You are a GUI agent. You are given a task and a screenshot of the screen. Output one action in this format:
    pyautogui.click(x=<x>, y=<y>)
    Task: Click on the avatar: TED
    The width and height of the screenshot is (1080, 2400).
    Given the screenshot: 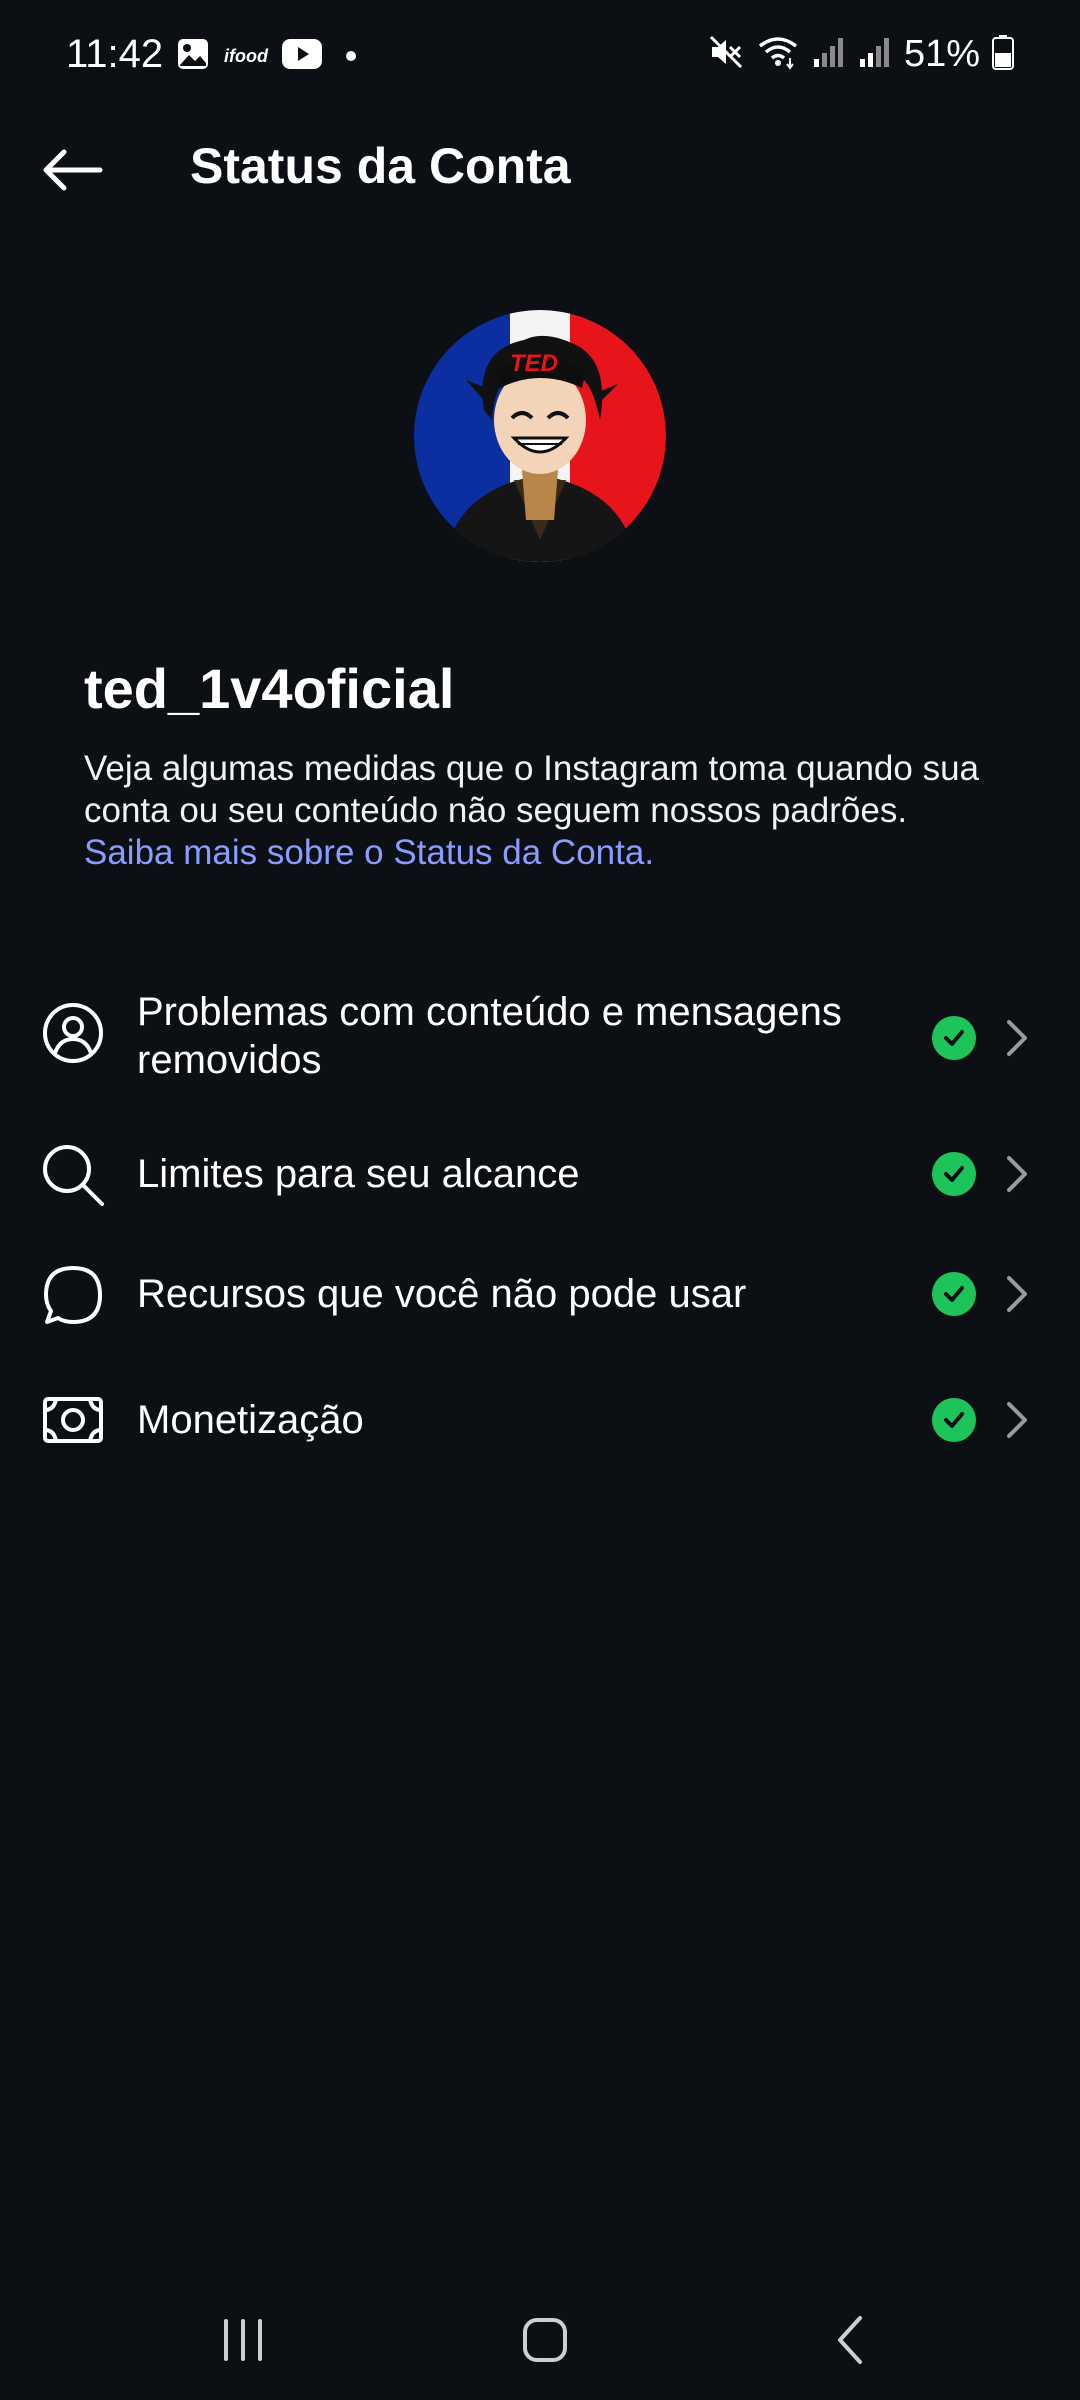 What is the action you would take?
    pyautogui.click(x=540, y=436)
    